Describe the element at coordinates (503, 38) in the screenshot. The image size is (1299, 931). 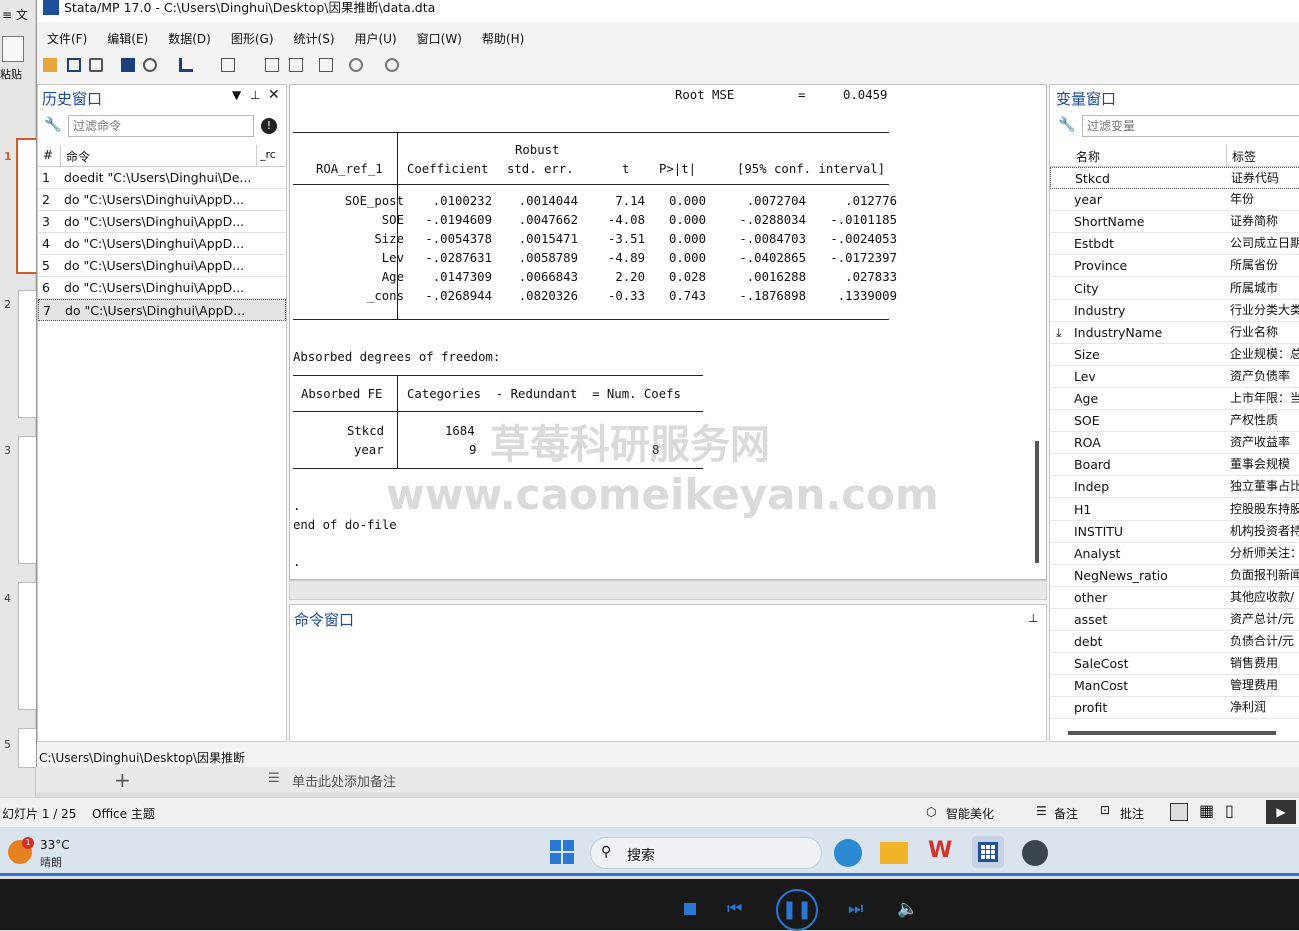
I see `menu-help: 帮助(H)` at that location.